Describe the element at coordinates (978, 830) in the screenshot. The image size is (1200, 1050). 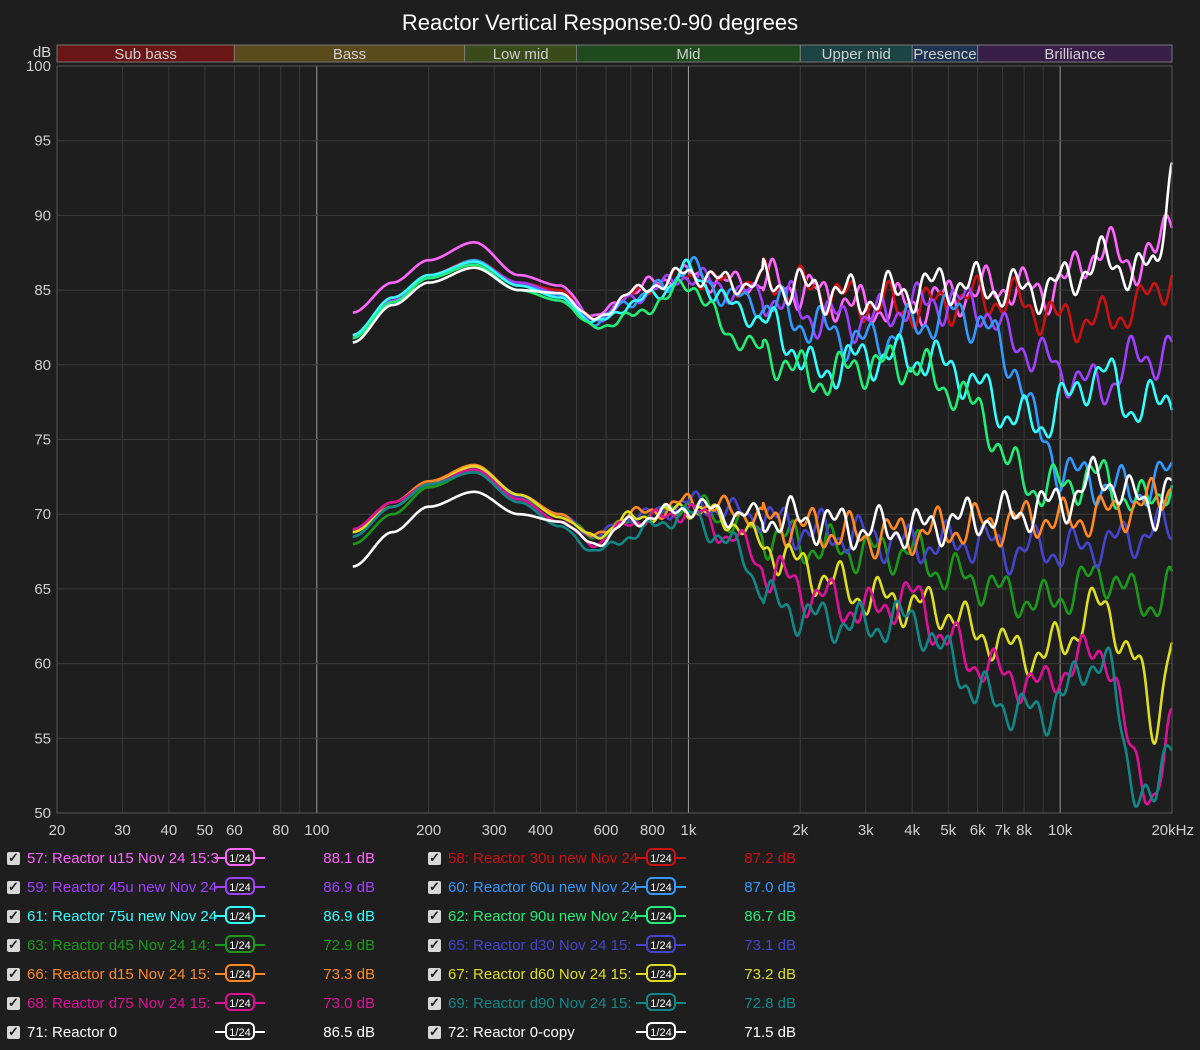
I see `x-tick-label: 6k` at that location.